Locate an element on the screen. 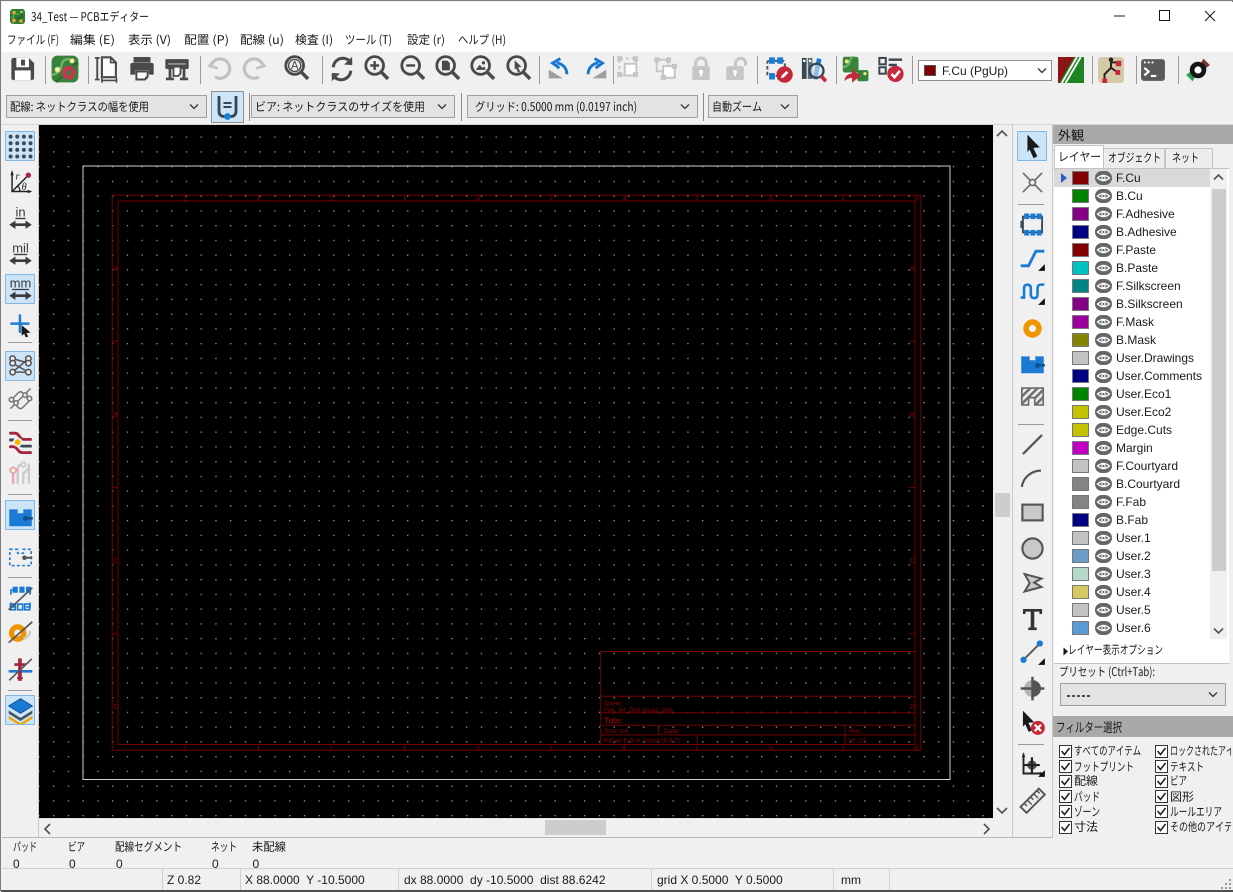 This screenshot has width=1233, height=892. svg-text: r is located at coordinates (17, 177).